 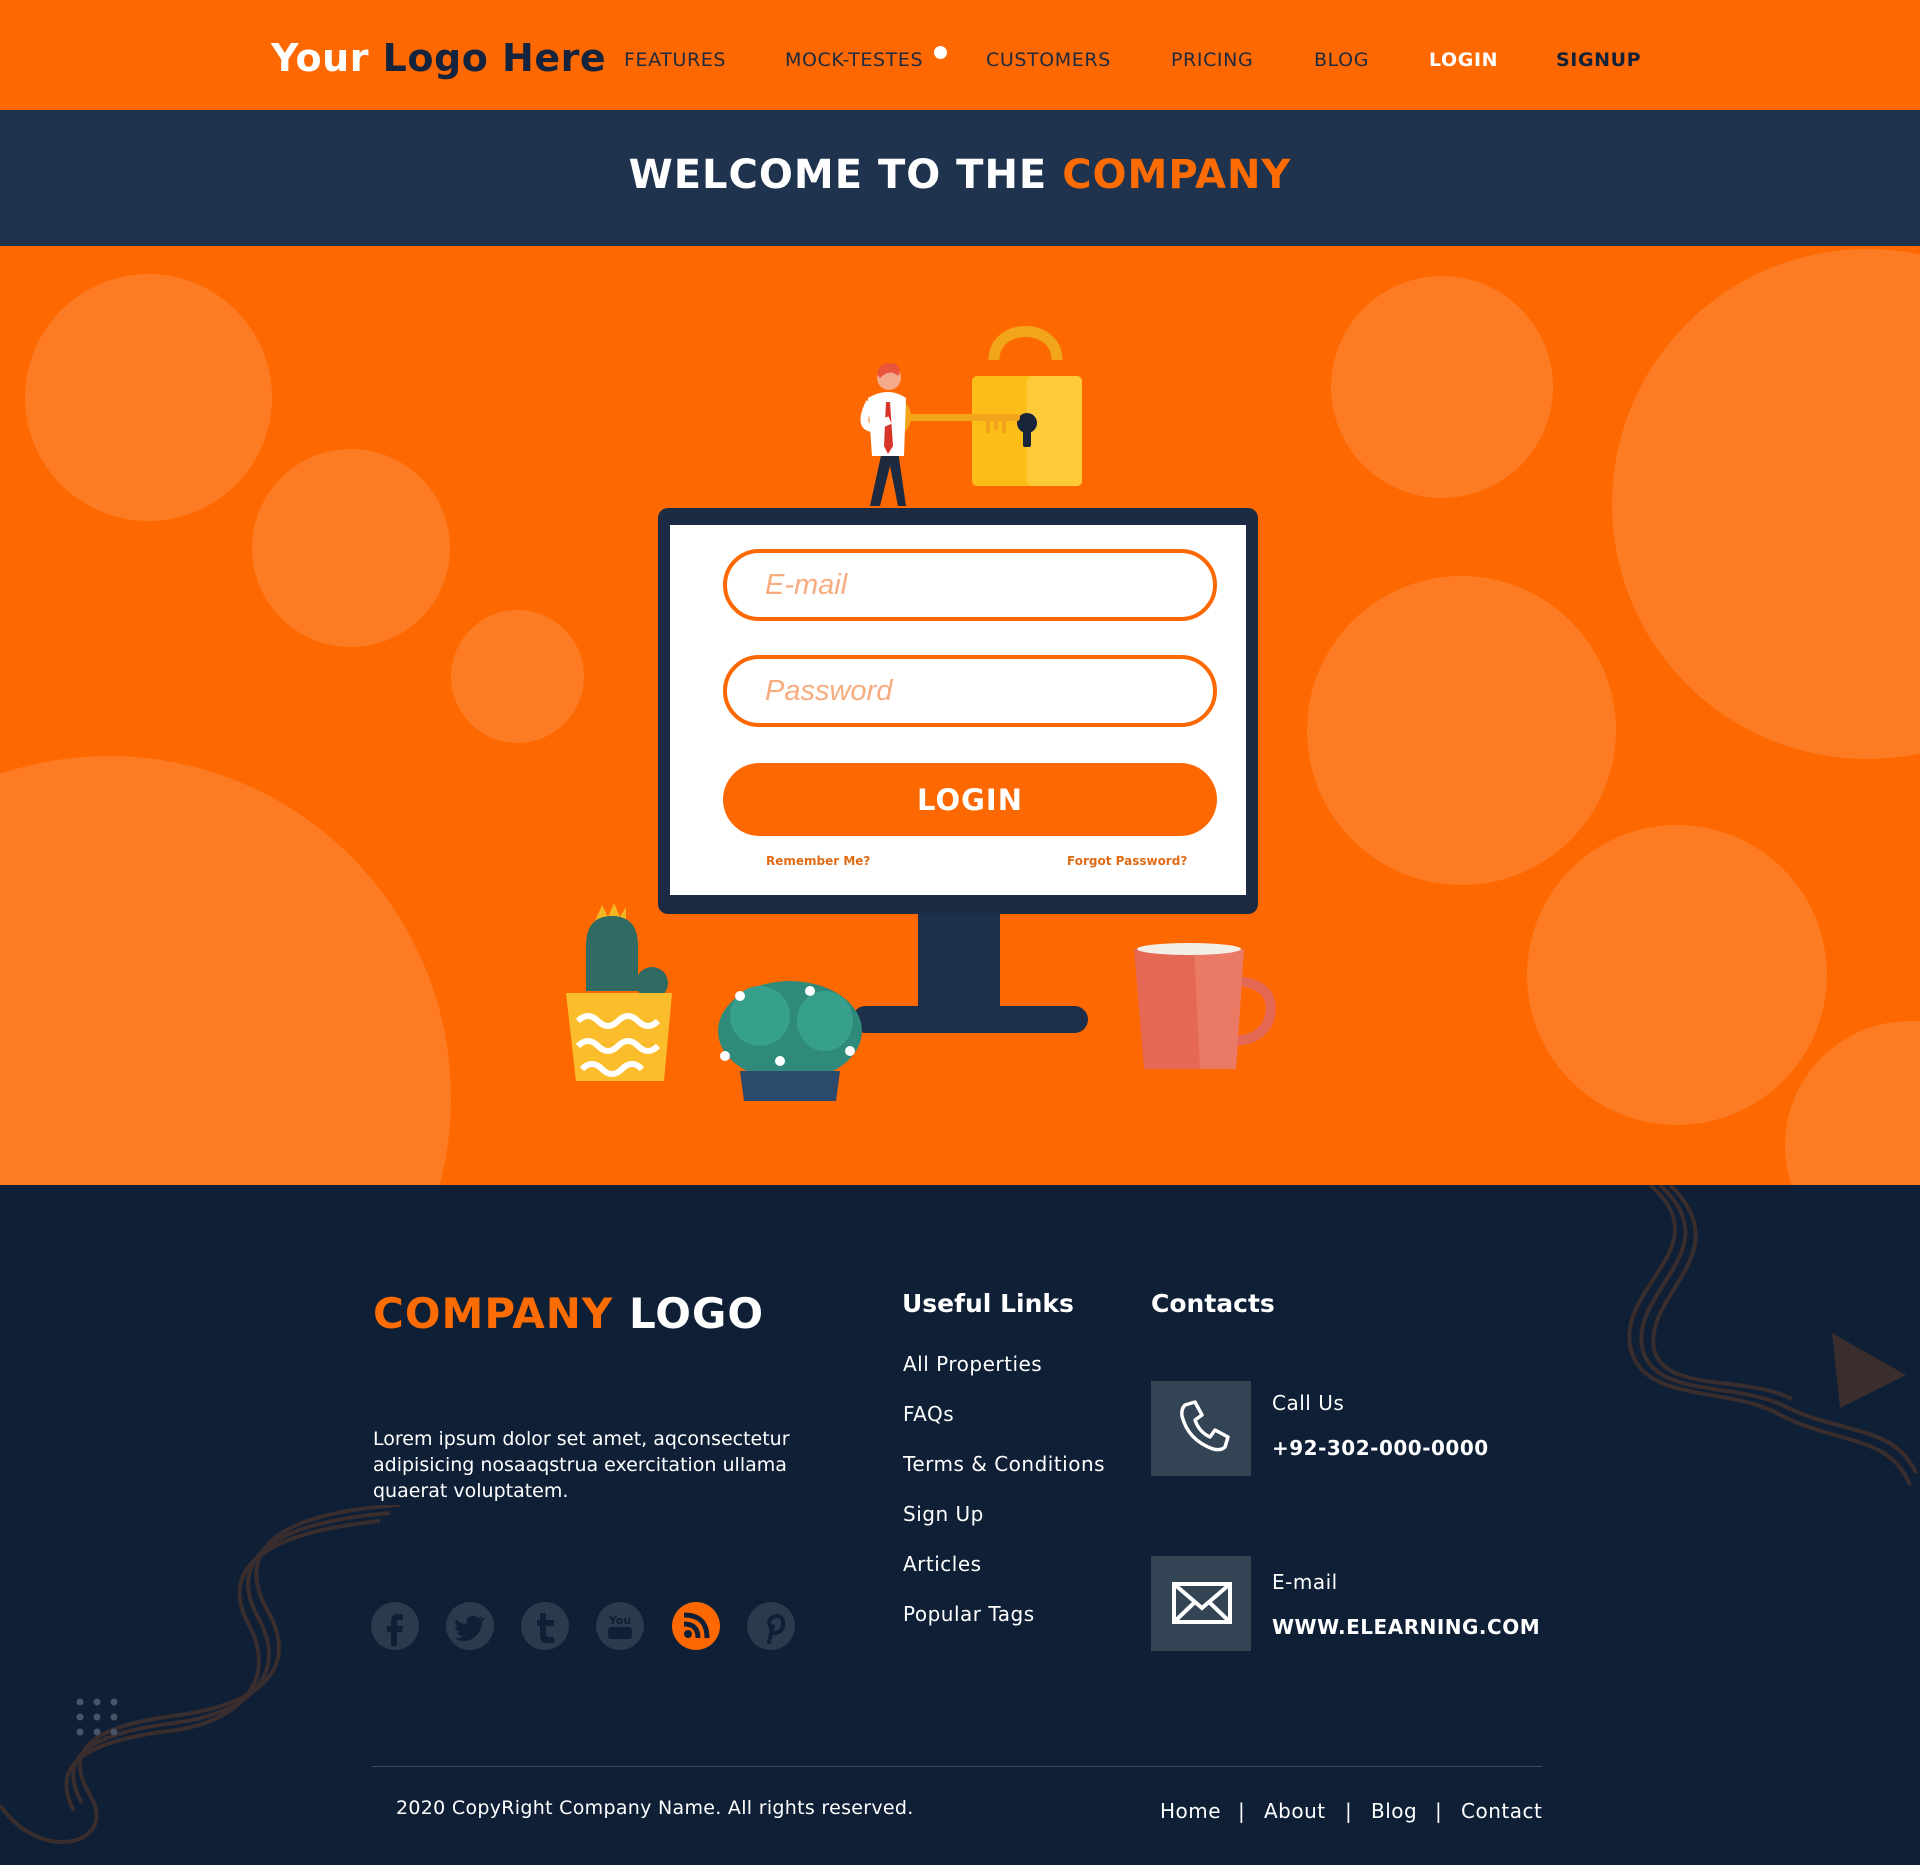 What do you see at coordinates (619, 992) in the screenshot?
I see `cactus-illustration` at bounding box center [619, 992].